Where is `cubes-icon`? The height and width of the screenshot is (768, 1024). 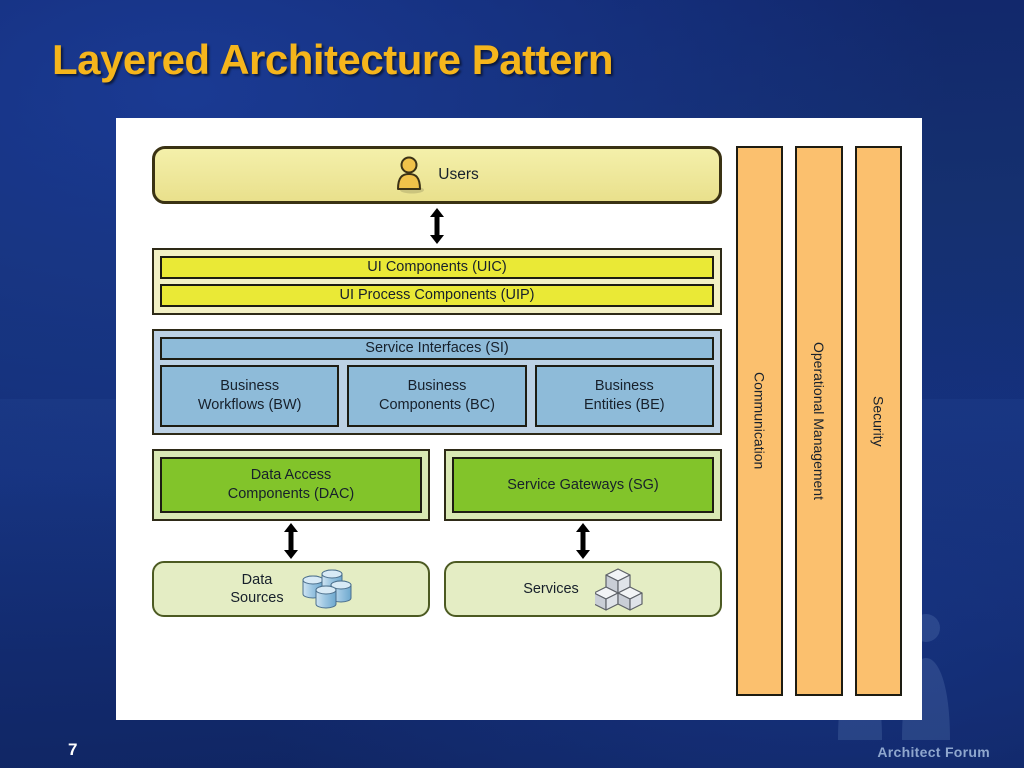 cubes-icon is located at coordinates (618, 589).